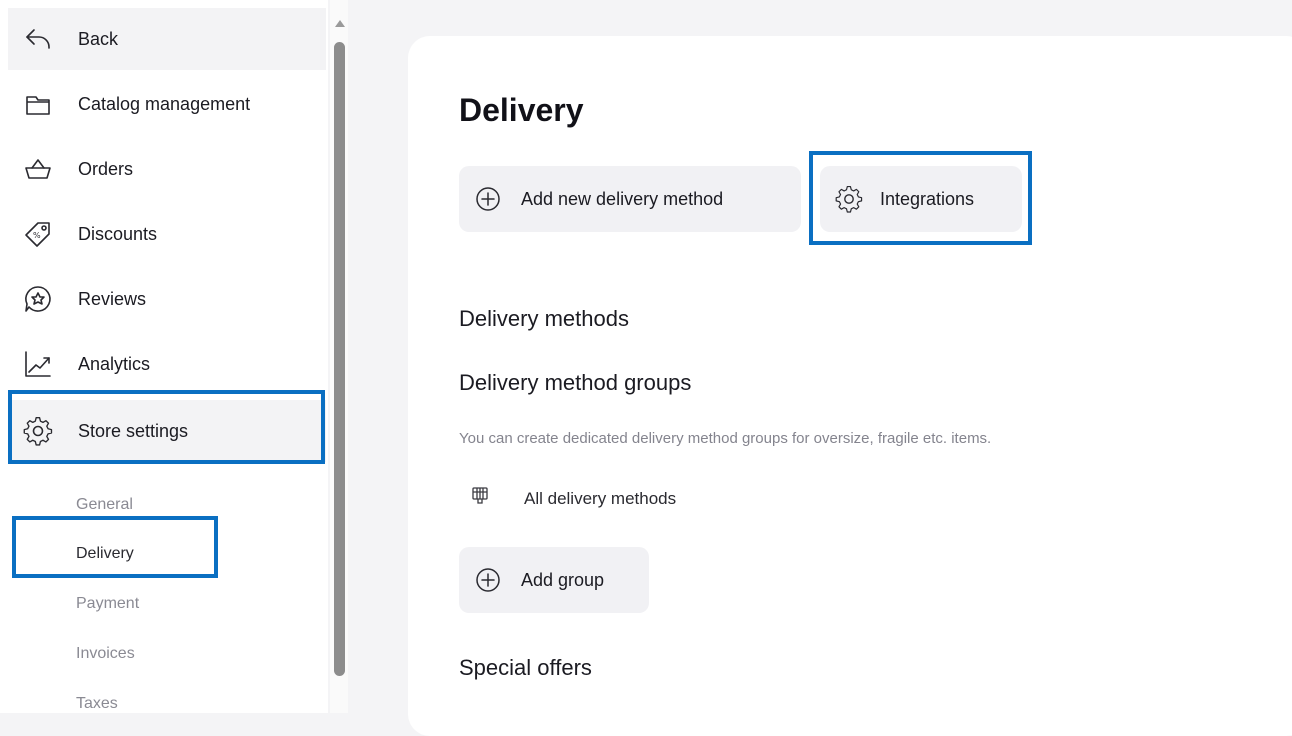 This screenshot has height=736, width=1292. Describe the element at coordinates (105, 654) in the screenshot. I see `subnav-invoices: Invoices` at that location.